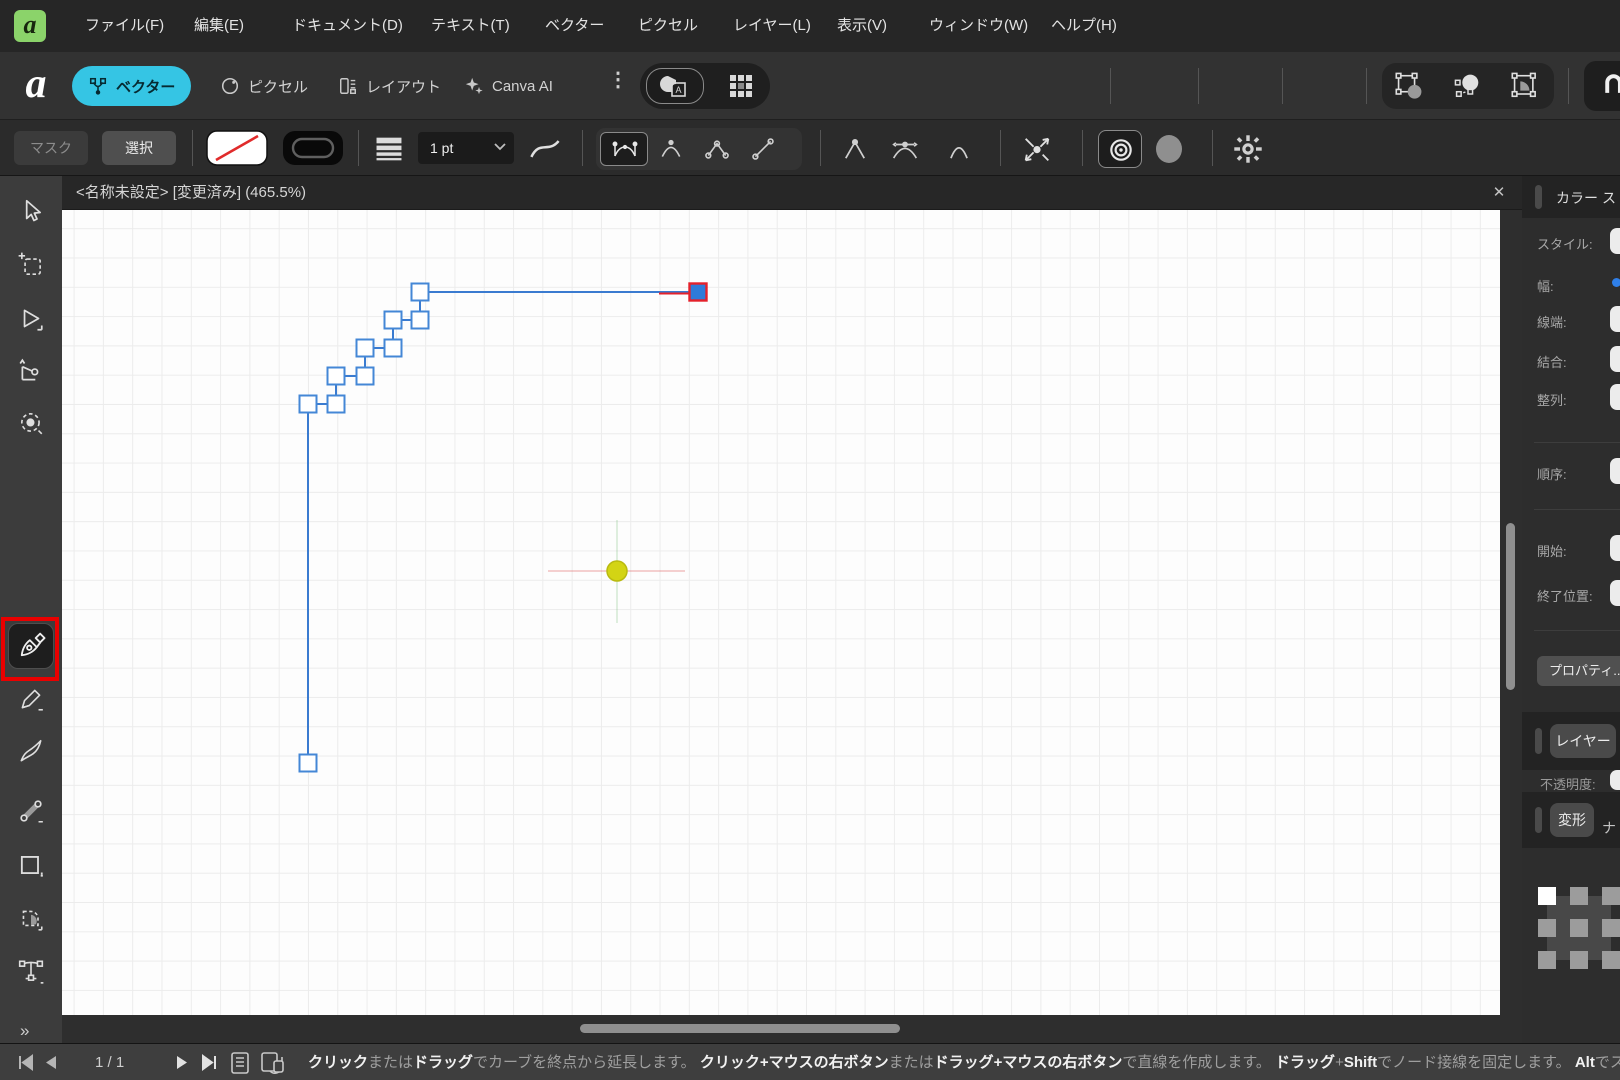 The height and width of the screenshot is (1080, 1620). What do you see at coordinates (574, 26) in the screenshot?
I see `menu-item-5: ベクター` at bounding box center [574, 26].